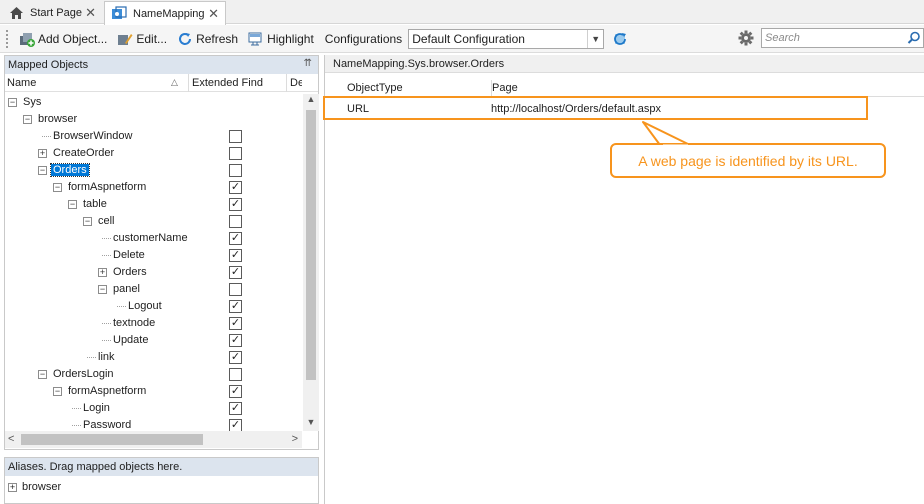 This screenshot has width=924, height=504. I want to click on scroll-up-icon: ▲, so click(311, 101).